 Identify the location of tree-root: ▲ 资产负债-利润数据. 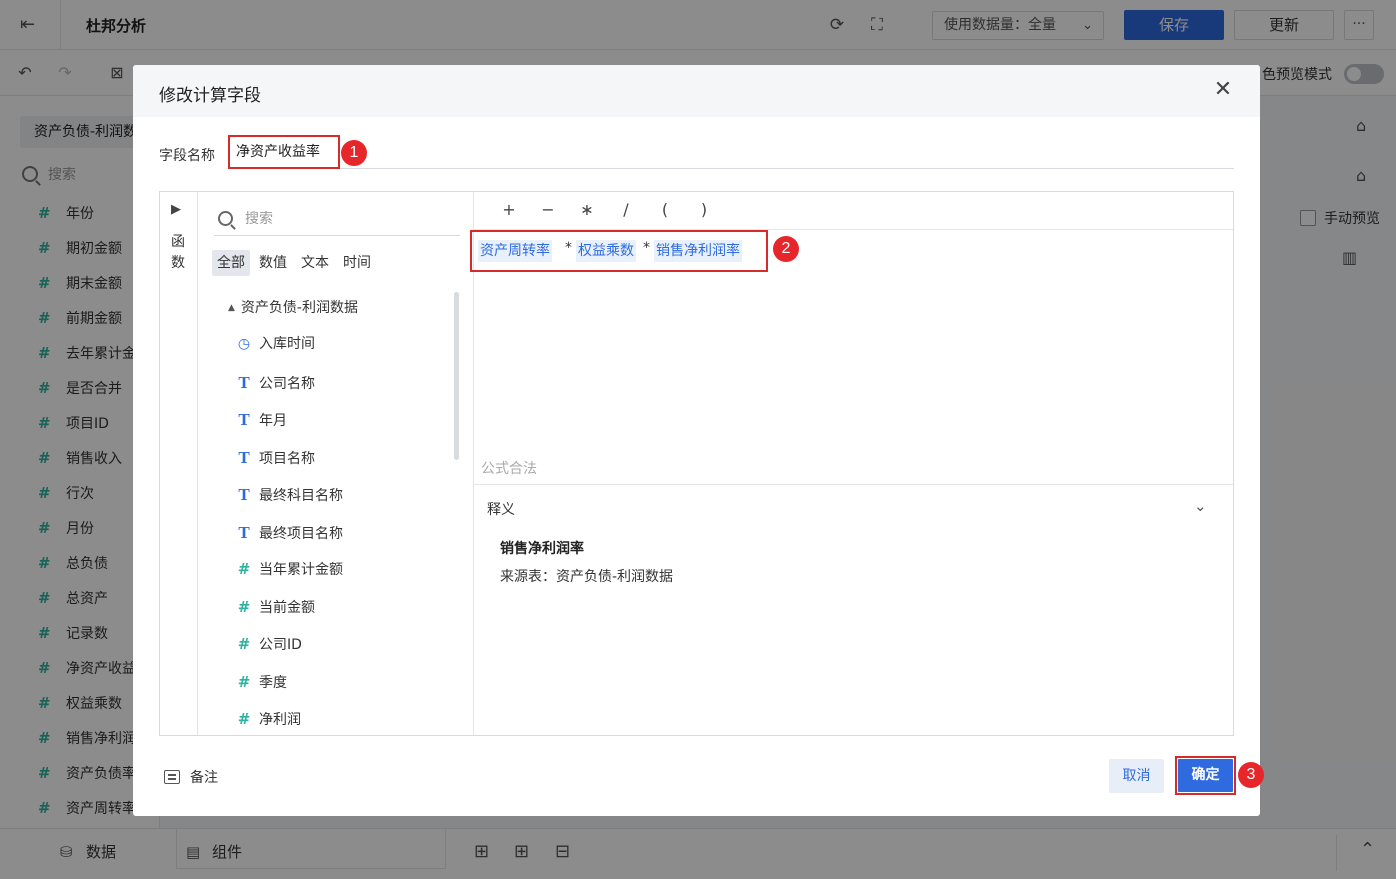
(343, 308).